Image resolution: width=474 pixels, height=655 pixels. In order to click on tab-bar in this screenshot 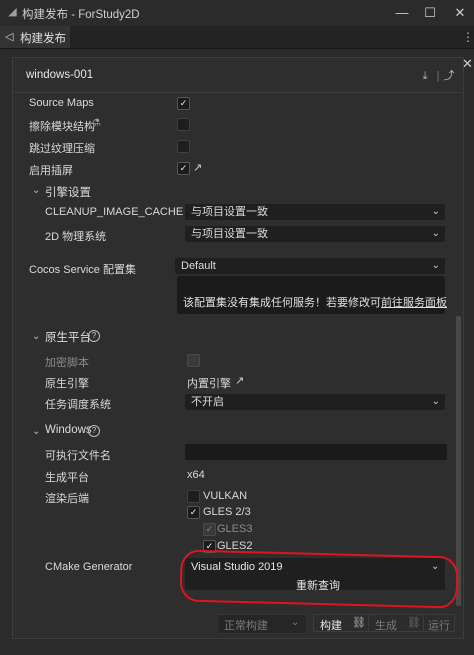, I will do `click(237, 37)`.